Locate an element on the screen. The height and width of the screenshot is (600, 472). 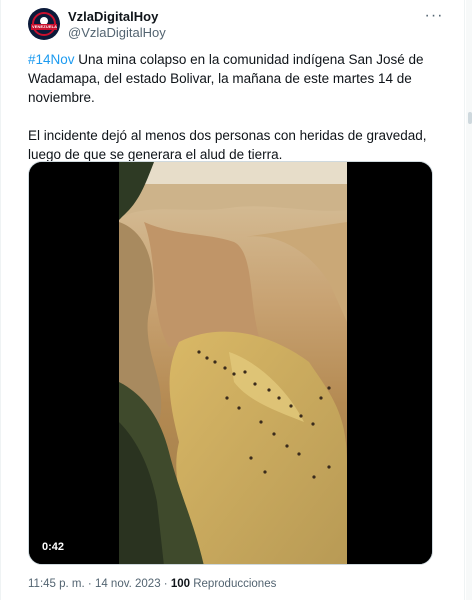
sidebar-edge is located at coordinates (469, 300).